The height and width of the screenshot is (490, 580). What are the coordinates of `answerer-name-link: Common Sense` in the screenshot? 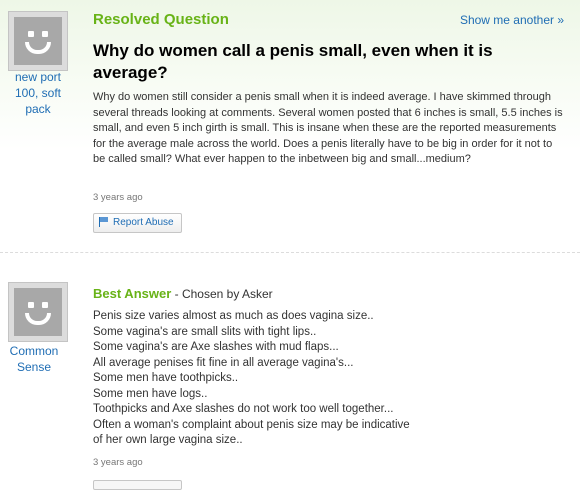 It's located at (34, 359).